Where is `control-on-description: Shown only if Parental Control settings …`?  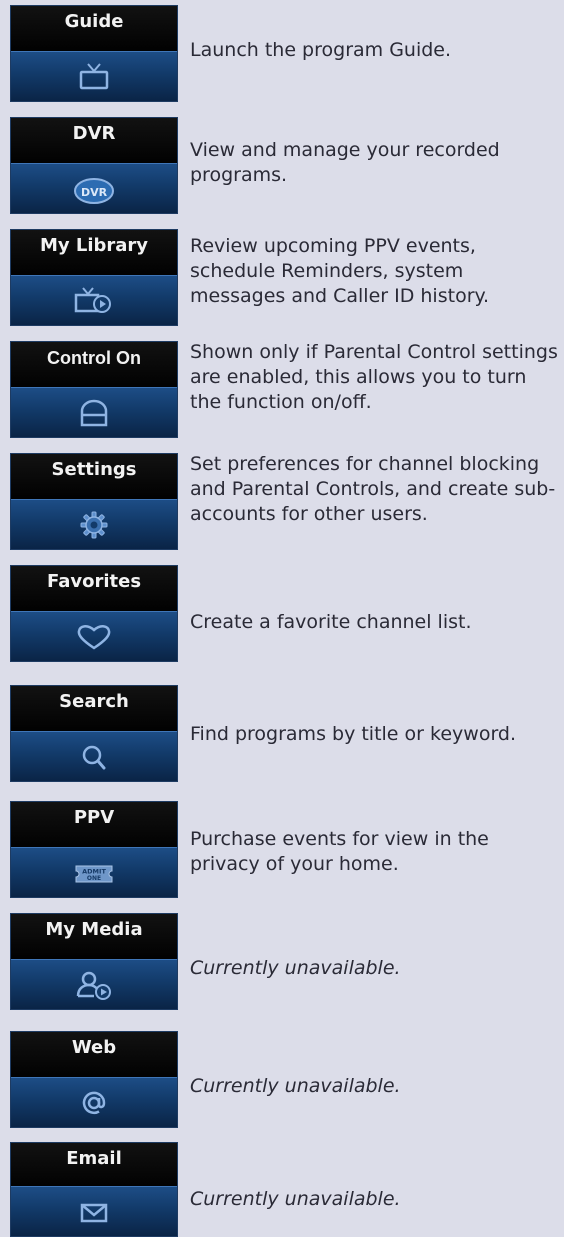 control-on-description: Shown only if Parental Control settings … is located at coordinates (374, 377).